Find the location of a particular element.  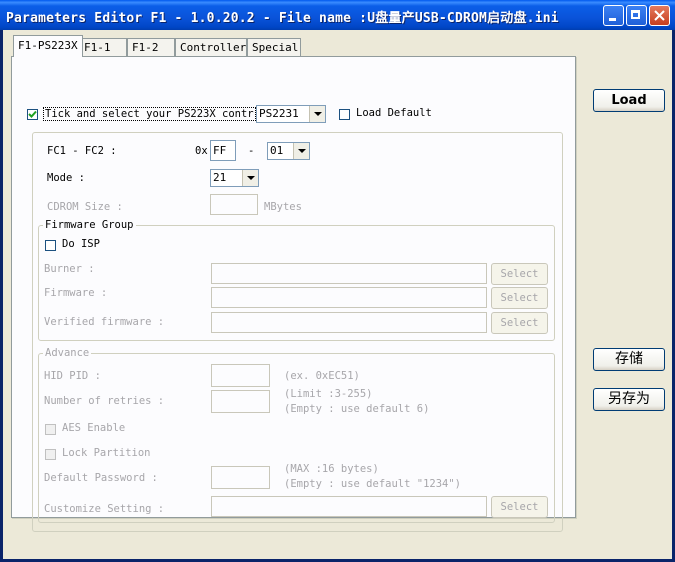

tick-controller-checkbox is located at coordinates (32, 114).